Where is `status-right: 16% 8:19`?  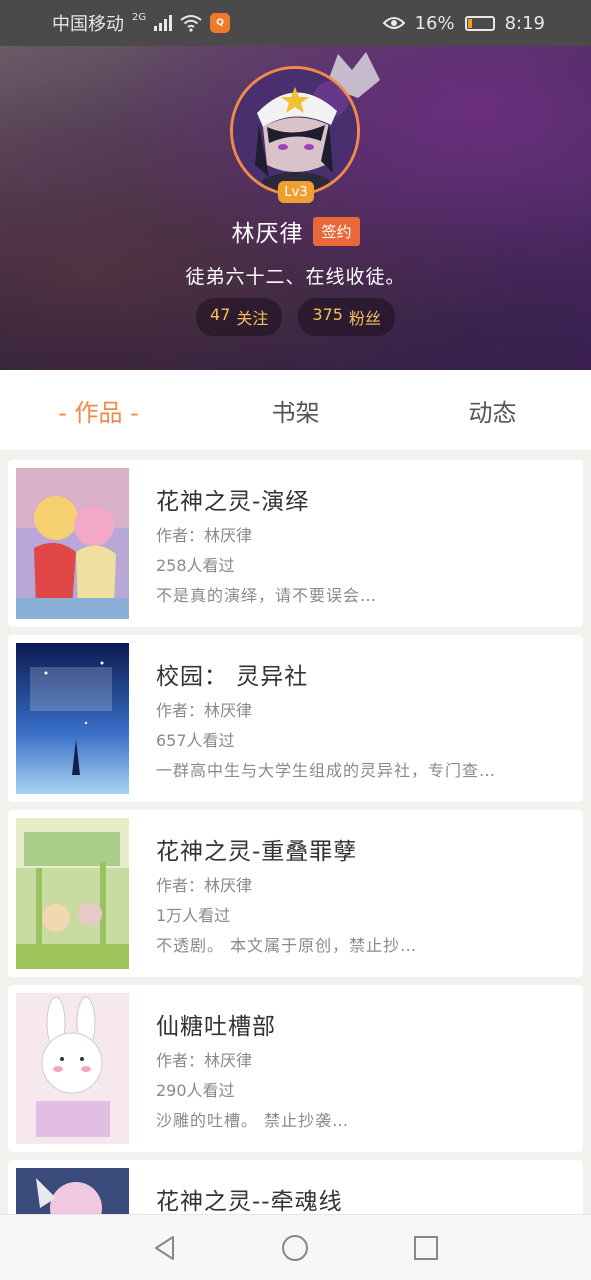 status-right: 16% 8:19 is located at coordinates (463, 23).